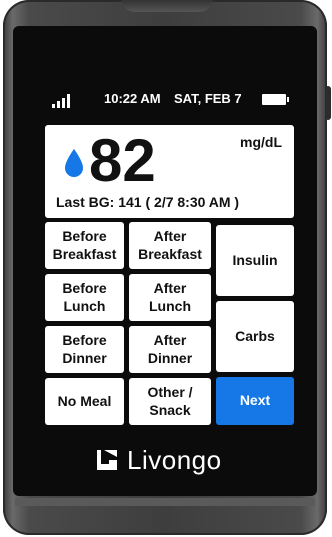 Image resolution: width=332 pixels, height=537 pixels. What do you see at coordinates (84, 349) in the screenshot?
I see `before-dinner-button: Before Dinner` at bounding box center [84, 349].